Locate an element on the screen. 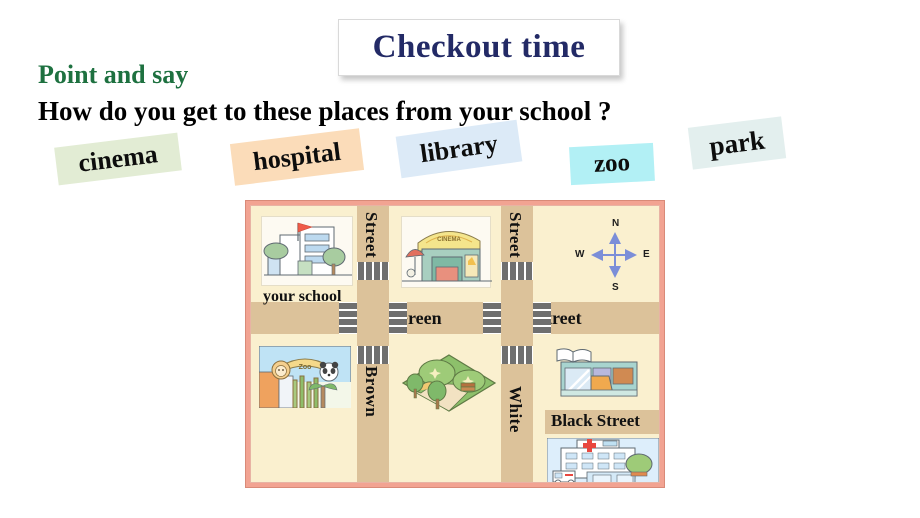 The height and width of the screenshot is (518, 920). page-title: Checkout time is located at coordinates (479, 47).